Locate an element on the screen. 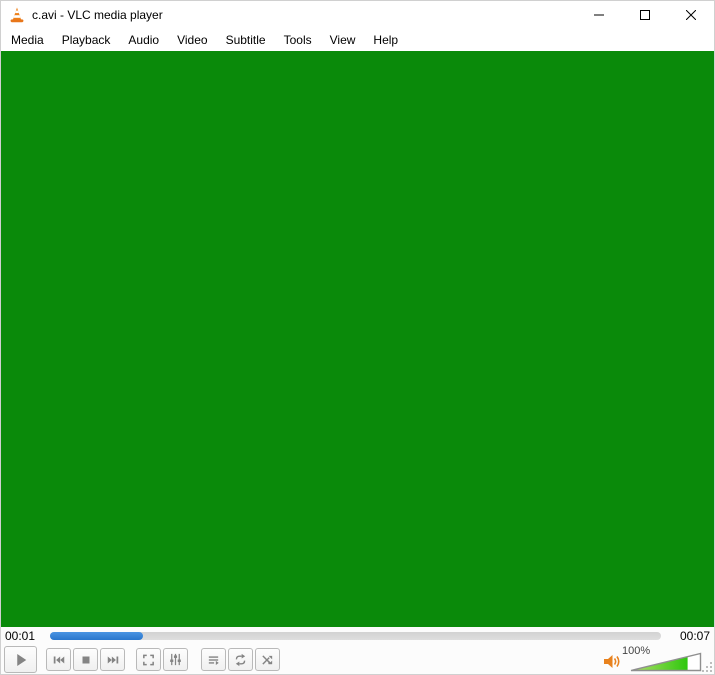 Image resolution: width=715 pixels, height=675 pixels. equalizer-sliders-icon is located at coordinates (175, 659).